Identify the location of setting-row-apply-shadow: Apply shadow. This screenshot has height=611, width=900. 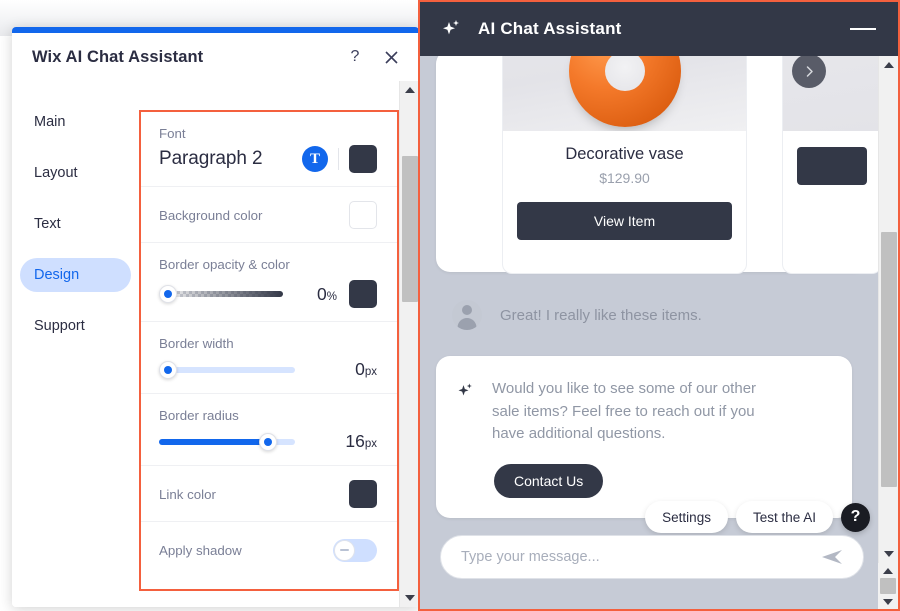
(269, 549).